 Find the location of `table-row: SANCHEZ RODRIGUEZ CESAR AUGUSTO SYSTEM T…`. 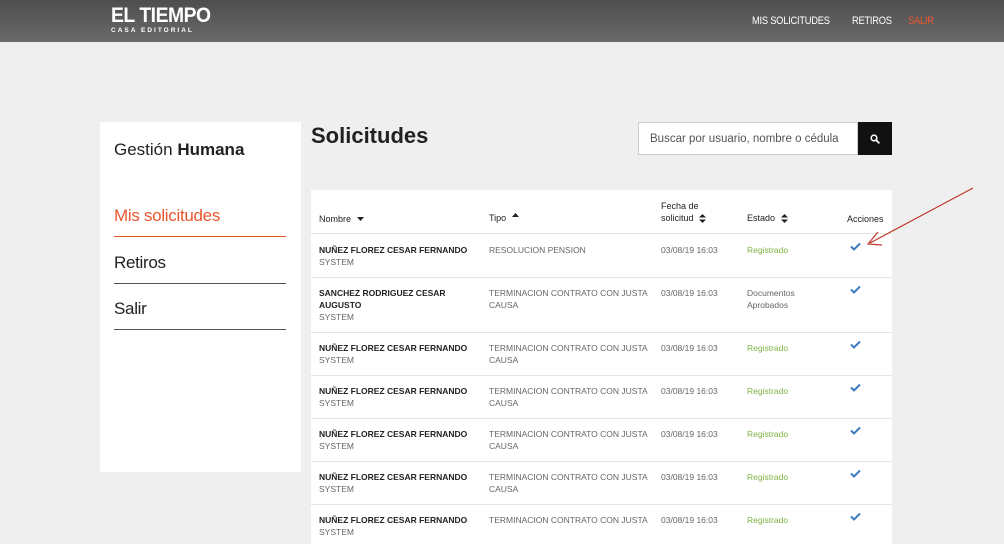

table-row: SANCHEZ RODRIGUEZ CESAR AUGUSTO SYSTEM T… is located at coordinates (601, 305).